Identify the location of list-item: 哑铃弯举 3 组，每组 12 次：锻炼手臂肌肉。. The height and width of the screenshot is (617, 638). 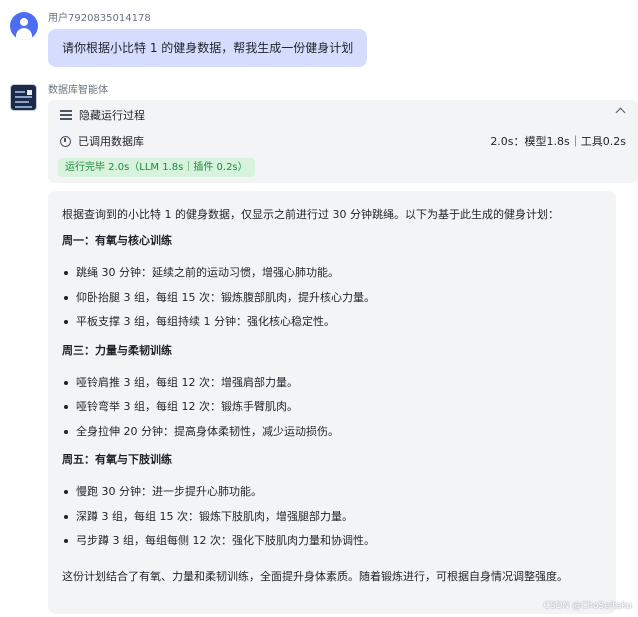
(332, 407).